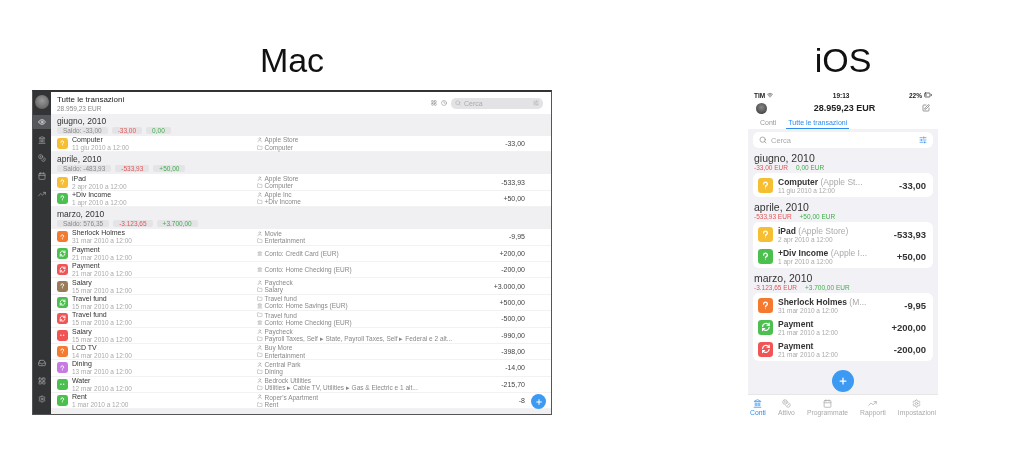  What do you see at coordinates (928, 95) in the screenshot?
I see `battery-icon` at bounding box center [928, 95].